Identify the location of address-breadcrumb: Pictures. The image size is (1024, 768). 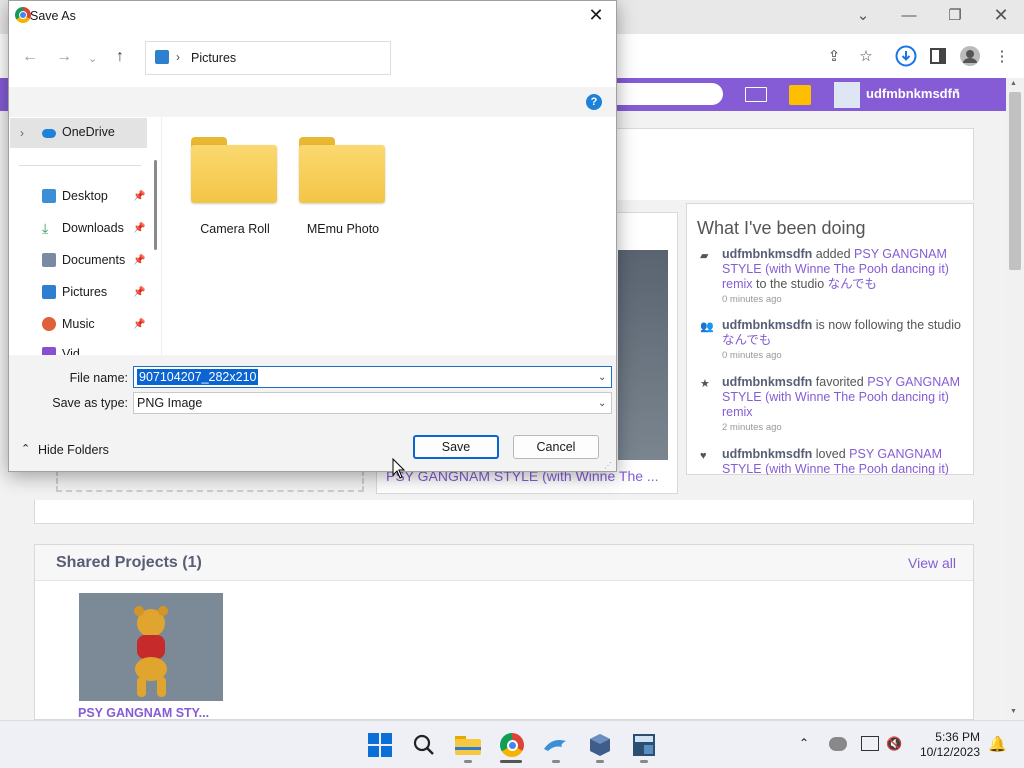
(213, 58).